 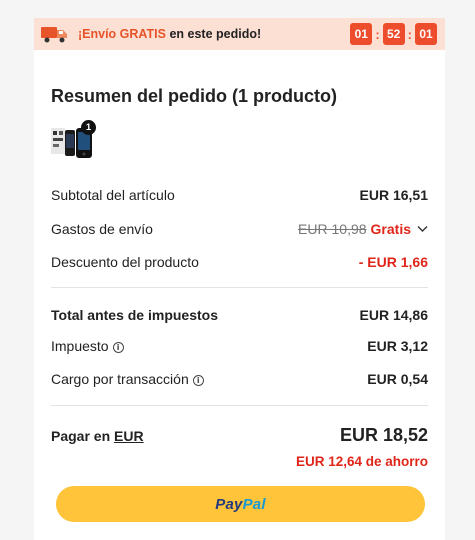 I want to click on paypal-logo: PayPal, so click(x=240, y=504).